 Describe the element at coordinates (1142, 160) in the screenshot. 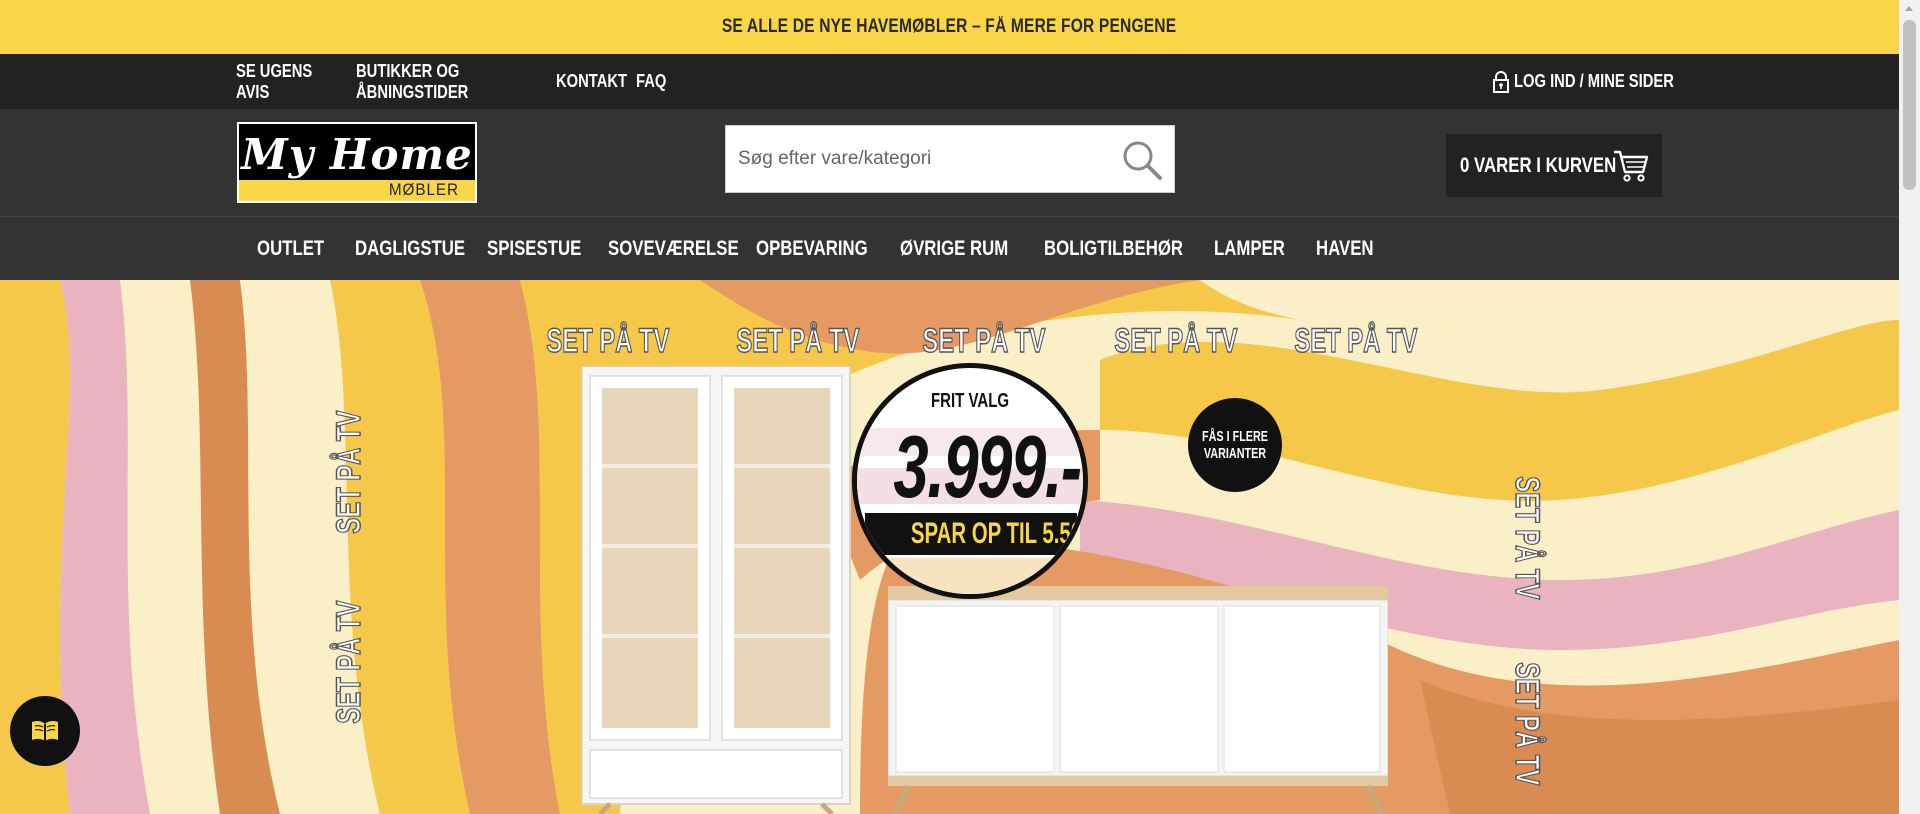

I see `search-icon` at that location.